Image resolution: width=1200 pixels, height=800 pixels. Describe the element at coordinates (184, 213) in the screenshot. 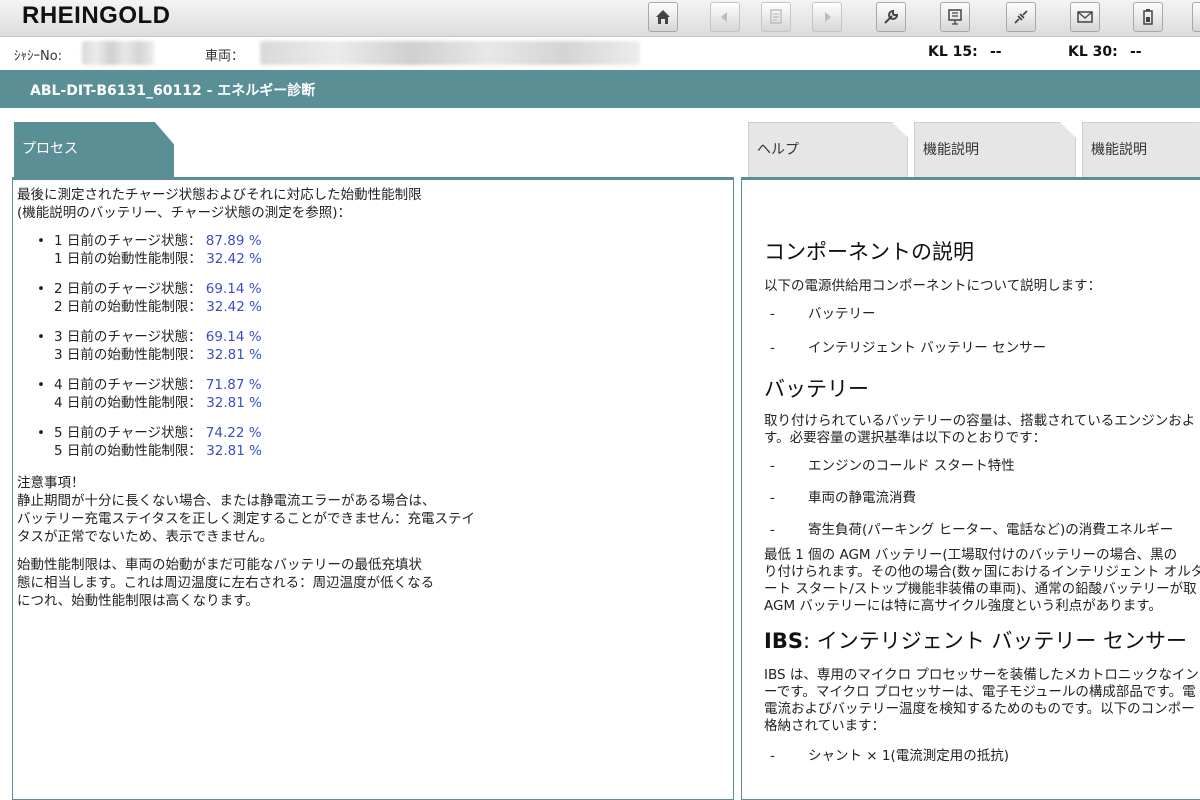

I see `process-intro-2: (機能説明のバッテリー、チャージ状態の測定を参照)：` at that location.